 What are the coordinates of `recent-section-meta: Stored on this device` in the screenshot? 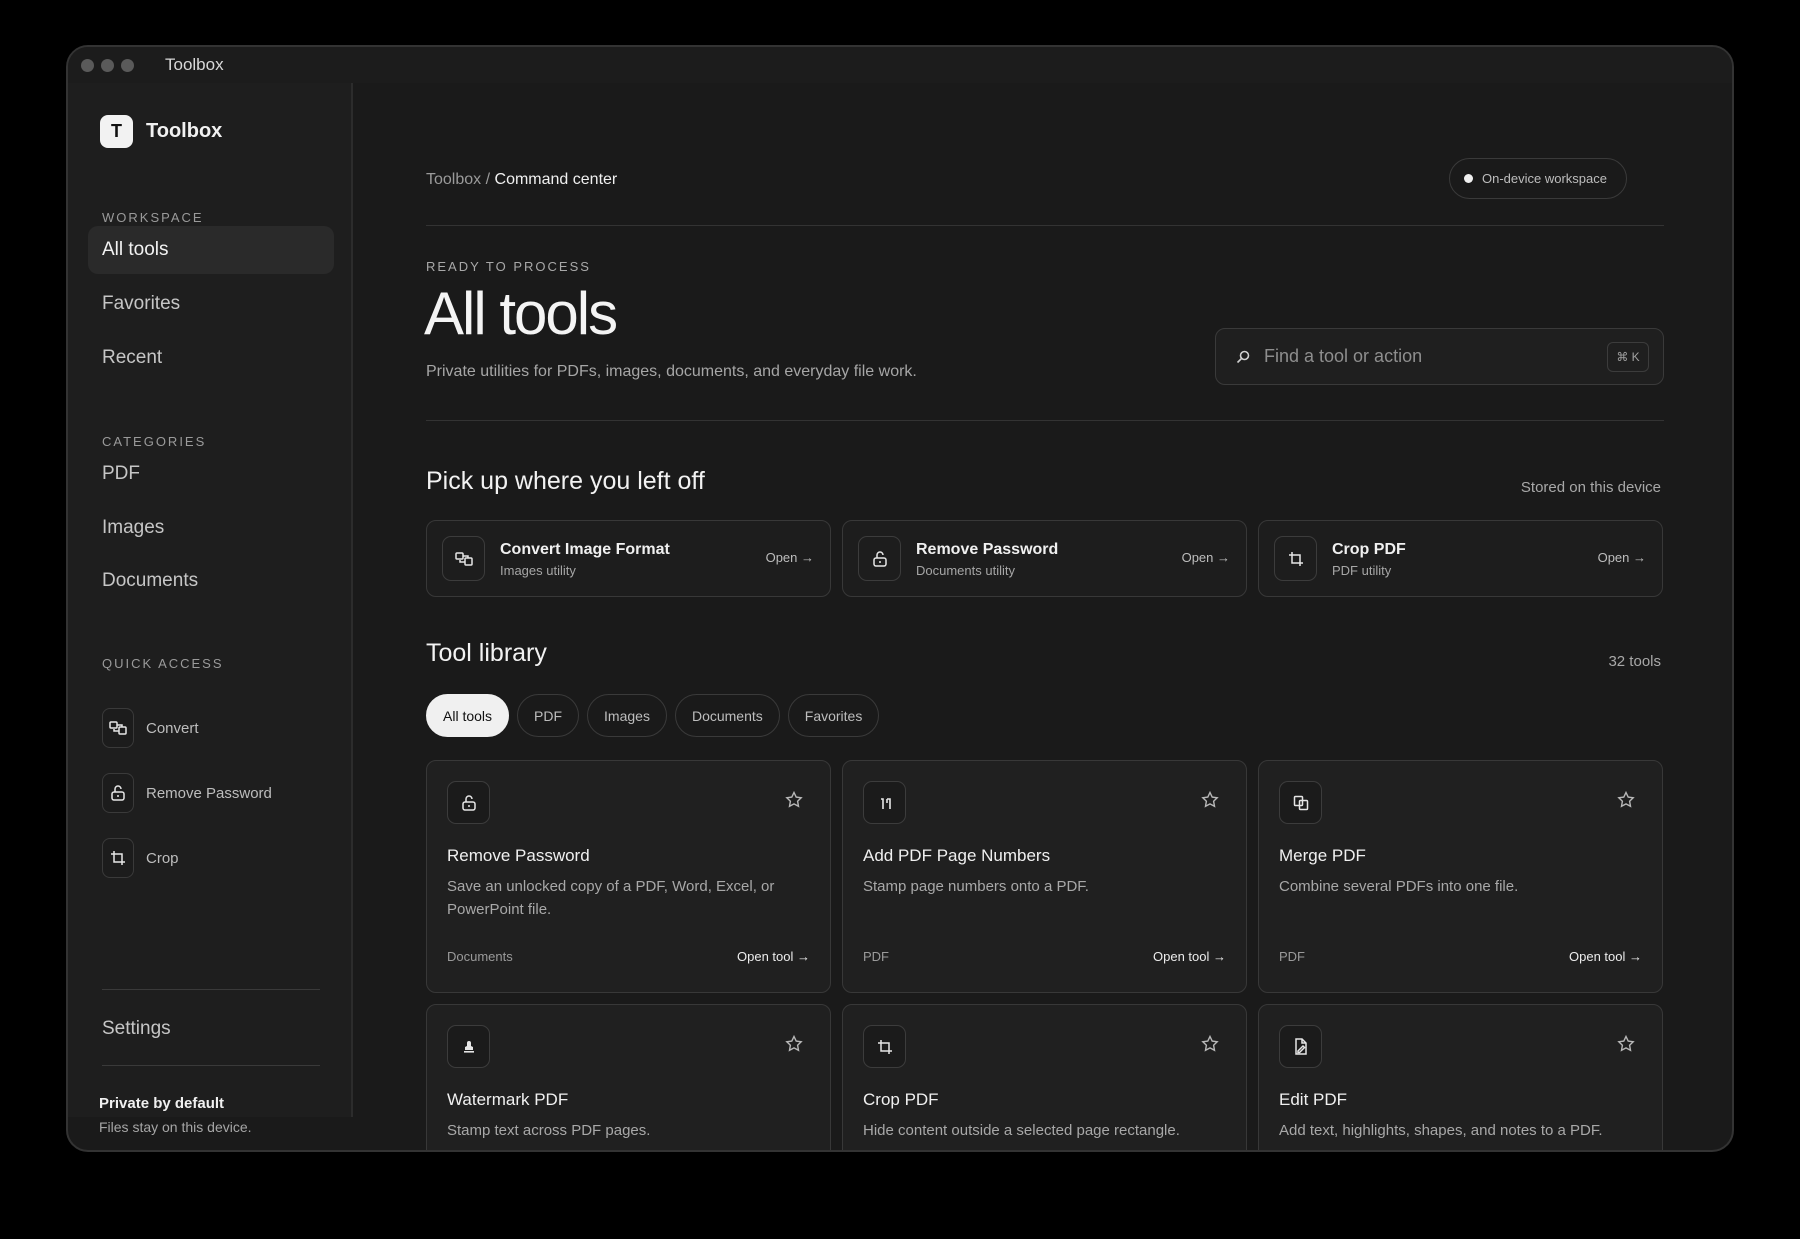 It's located at (1590, 487).